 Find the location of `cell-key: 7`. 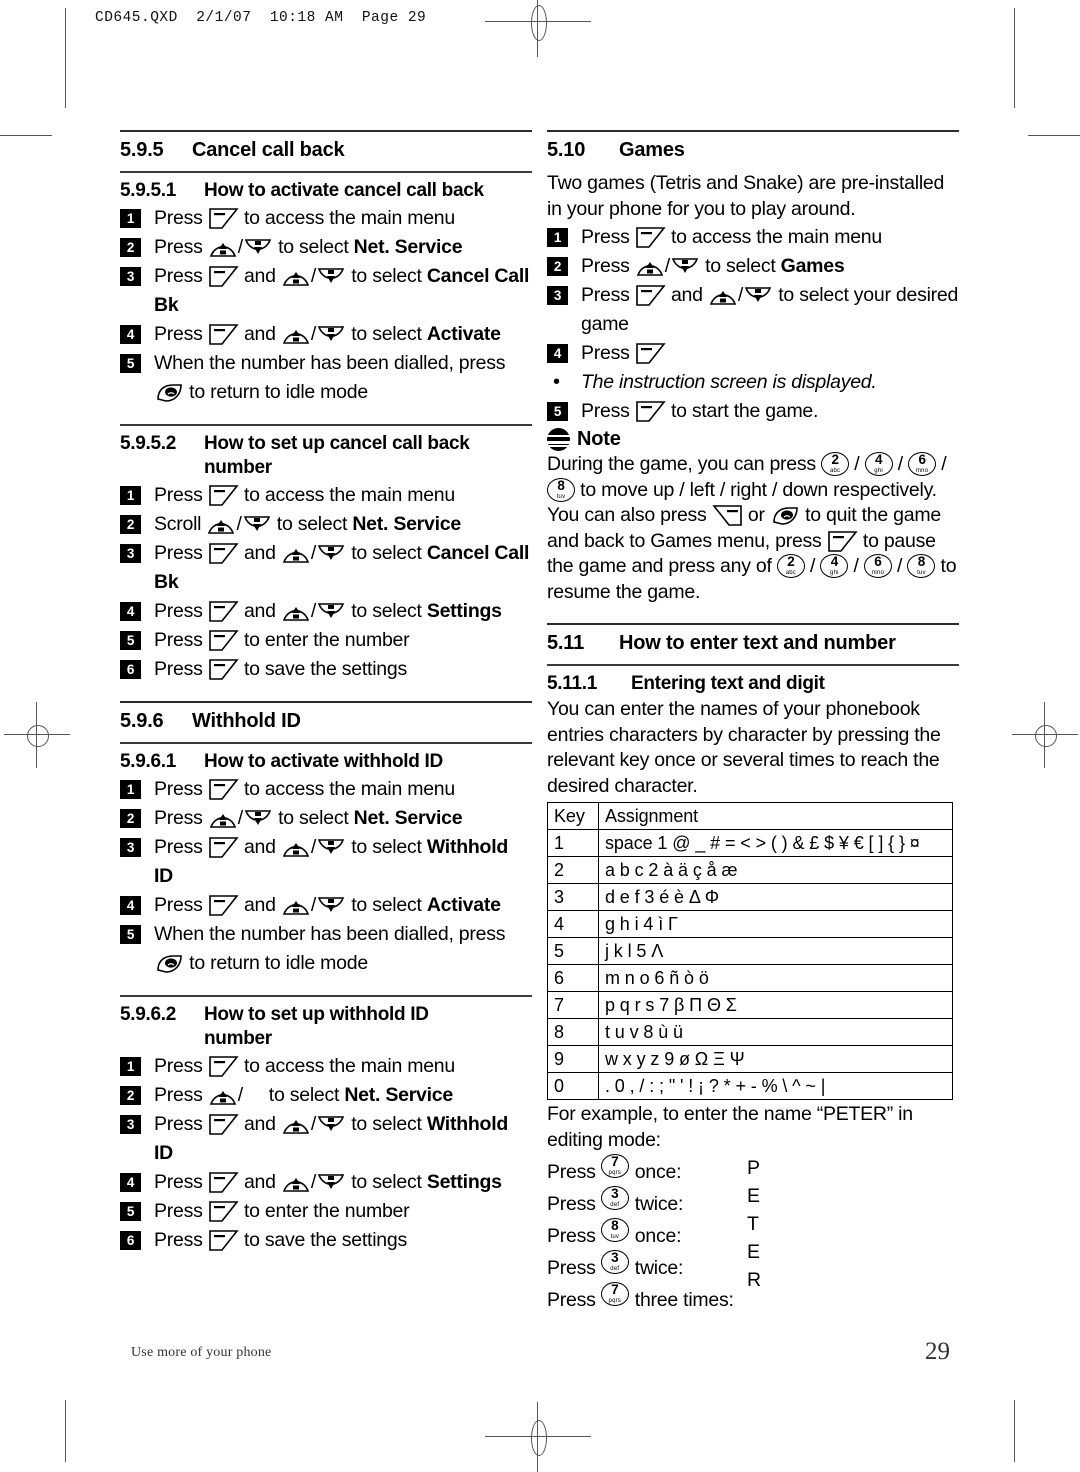

cell-key: 7 is located at coordinates (573, 1005).